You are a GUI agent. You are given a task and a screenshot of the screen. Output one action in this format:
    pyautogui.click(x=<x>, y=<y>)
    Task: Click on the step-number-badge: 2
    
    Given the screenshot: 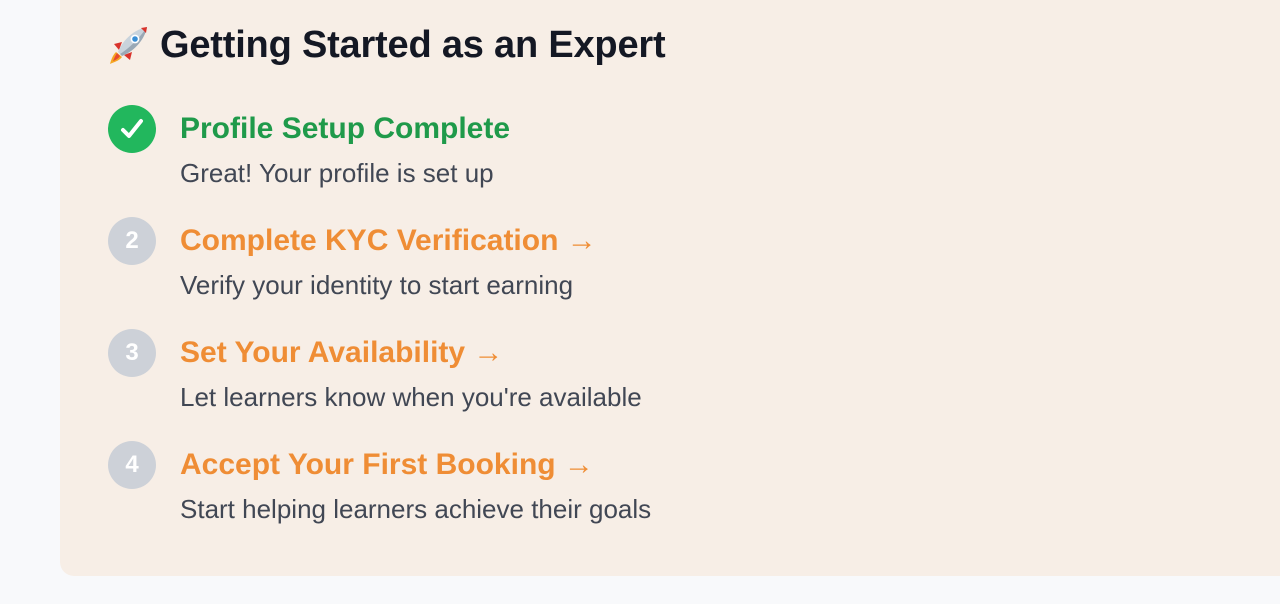 What is the action you would take?
    pyautogui.click(x=132, y=241)
    